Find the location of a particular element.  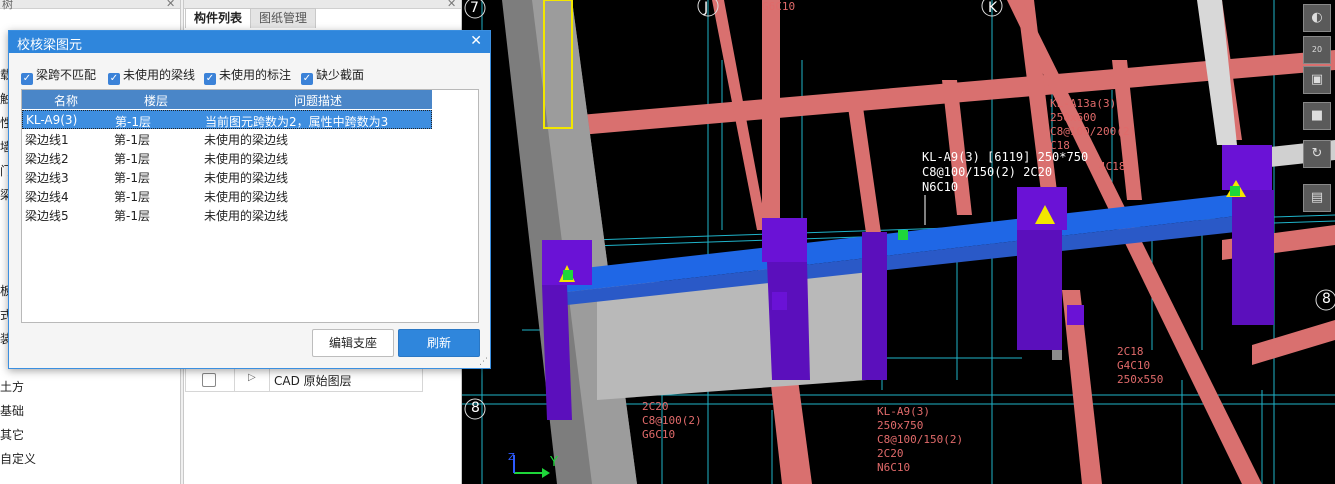

table-row: 梁边线5 第-1层 未使用的梁边线 is located at coordinates (227, 214).